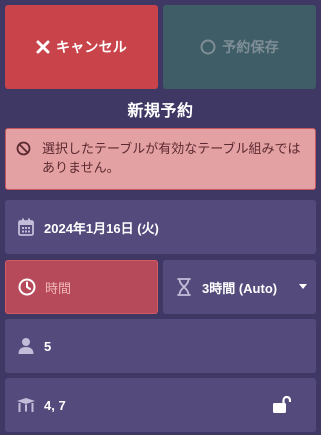 The width and height of the screenshot is (321, 435). I want to click on tables-field: 4, 7, so click(160, 405).